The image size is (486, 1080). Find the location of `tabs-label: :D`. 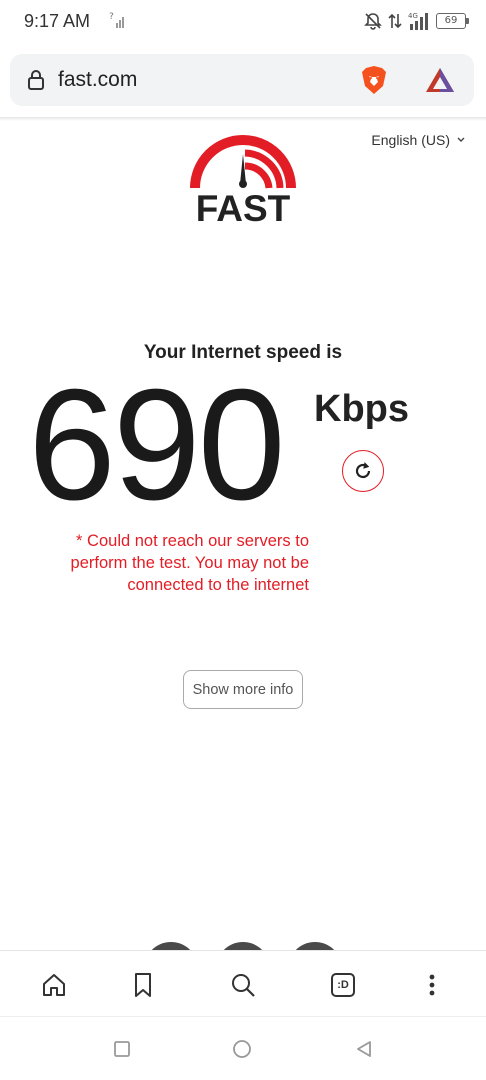

tabs-label: :D is located at coordinates (343, 985).